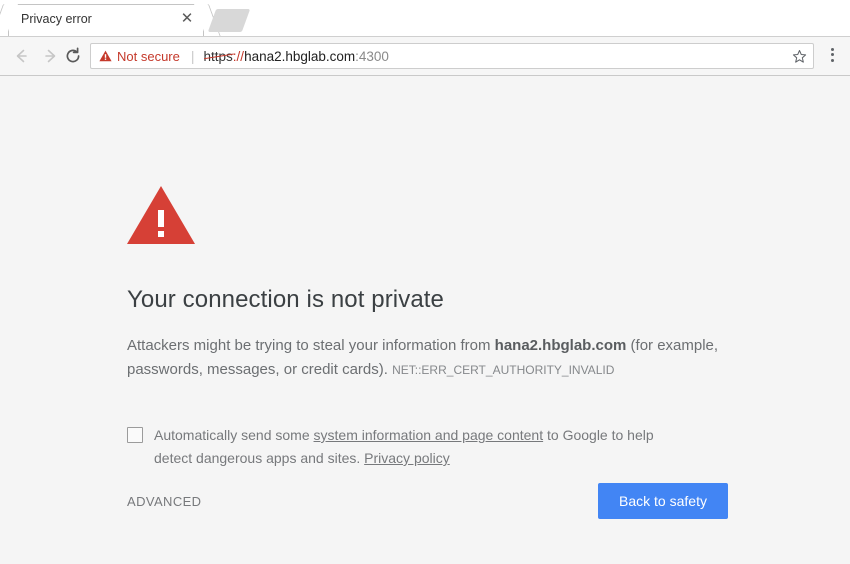  What do you see at coordinates (161, 218) in the screenshot?
I see `exclamation-stem` at bounding box center [161, 218].